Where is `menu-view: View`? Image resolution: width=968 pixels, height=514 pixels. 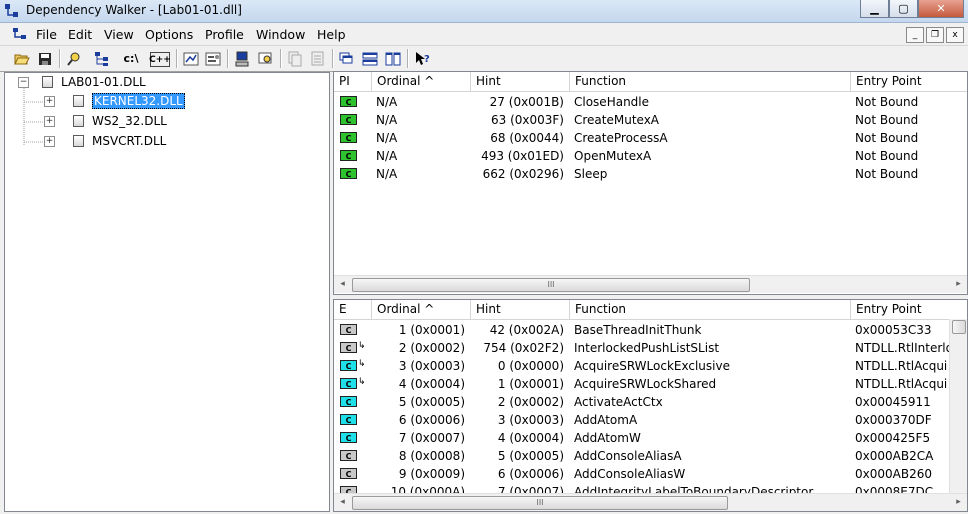
menu-view: View is located at coordinates (119, 34).